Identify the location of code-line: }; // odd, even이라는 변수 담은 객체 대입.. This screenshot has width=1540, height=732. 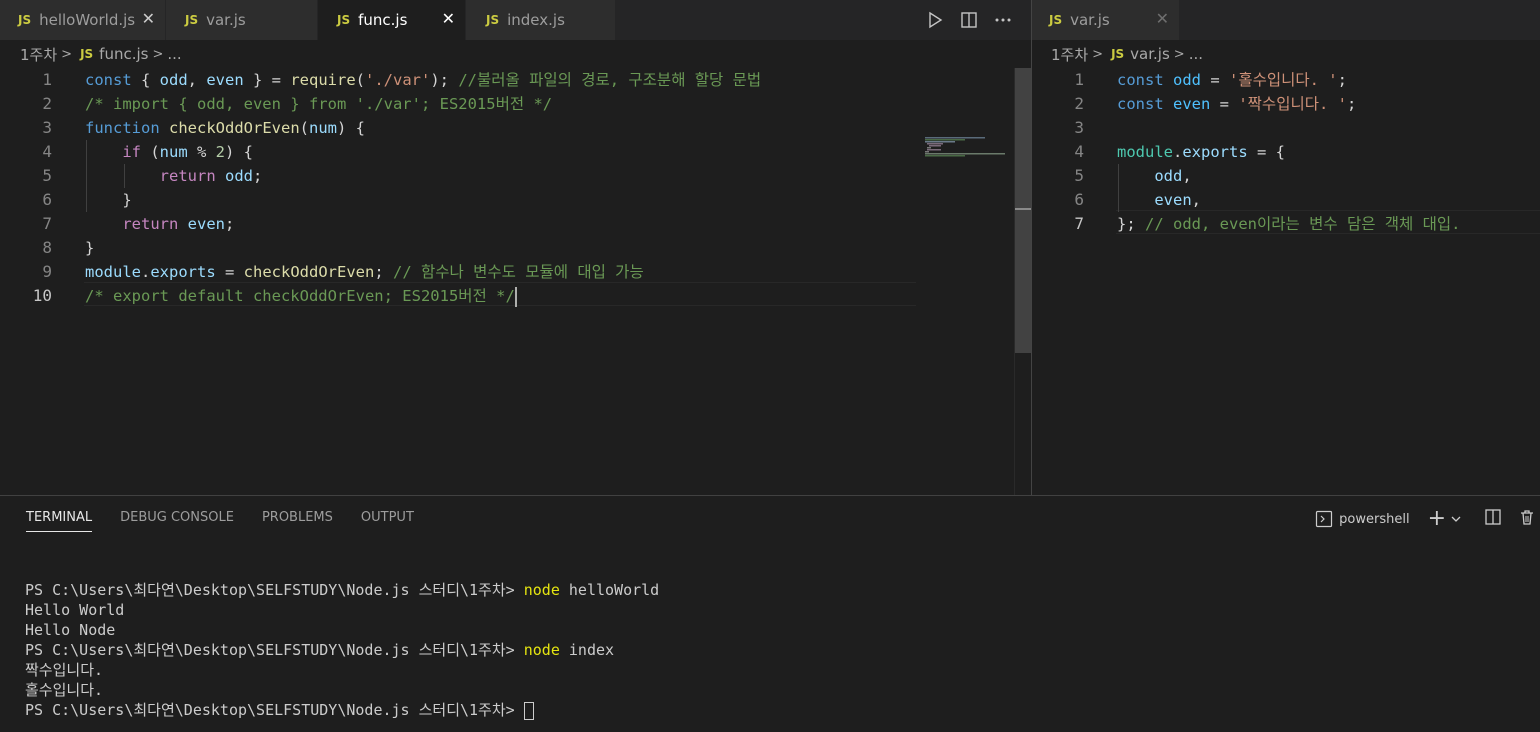
(1289, 224).